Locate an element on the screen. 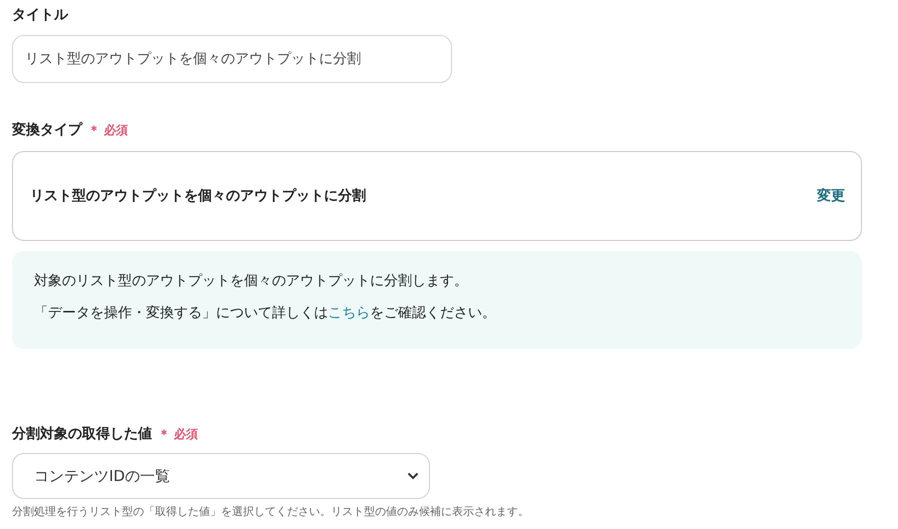 This screenshot has height=529, width=898. change-link: 変更 is located at coordinates (831, 196).